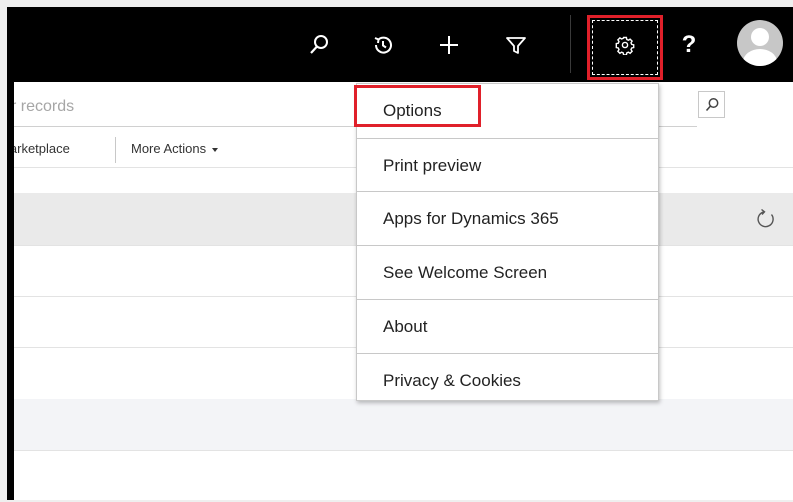  I want to click on window-left-edge, so click(10, 253).